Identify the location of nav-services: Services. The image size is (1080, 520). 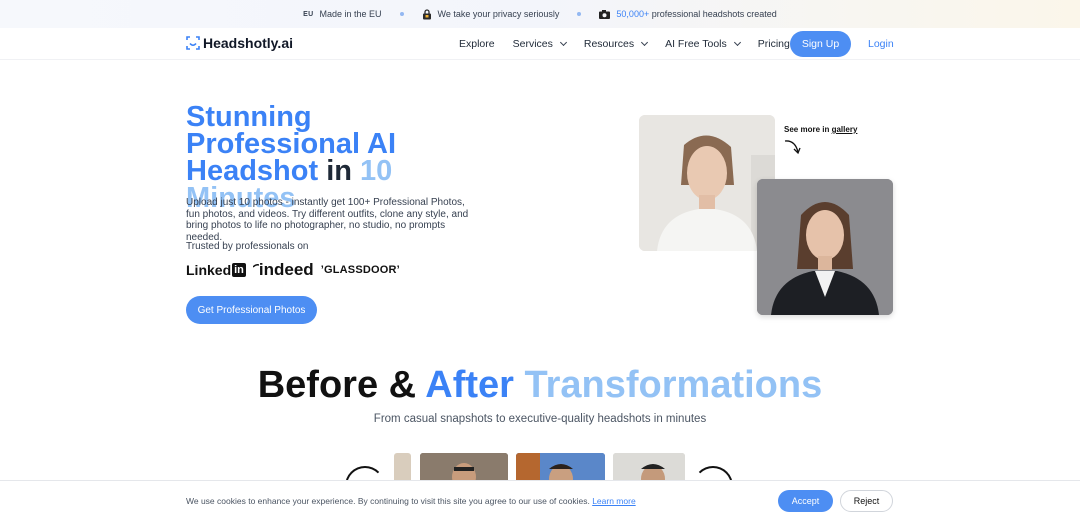
(539, 44).